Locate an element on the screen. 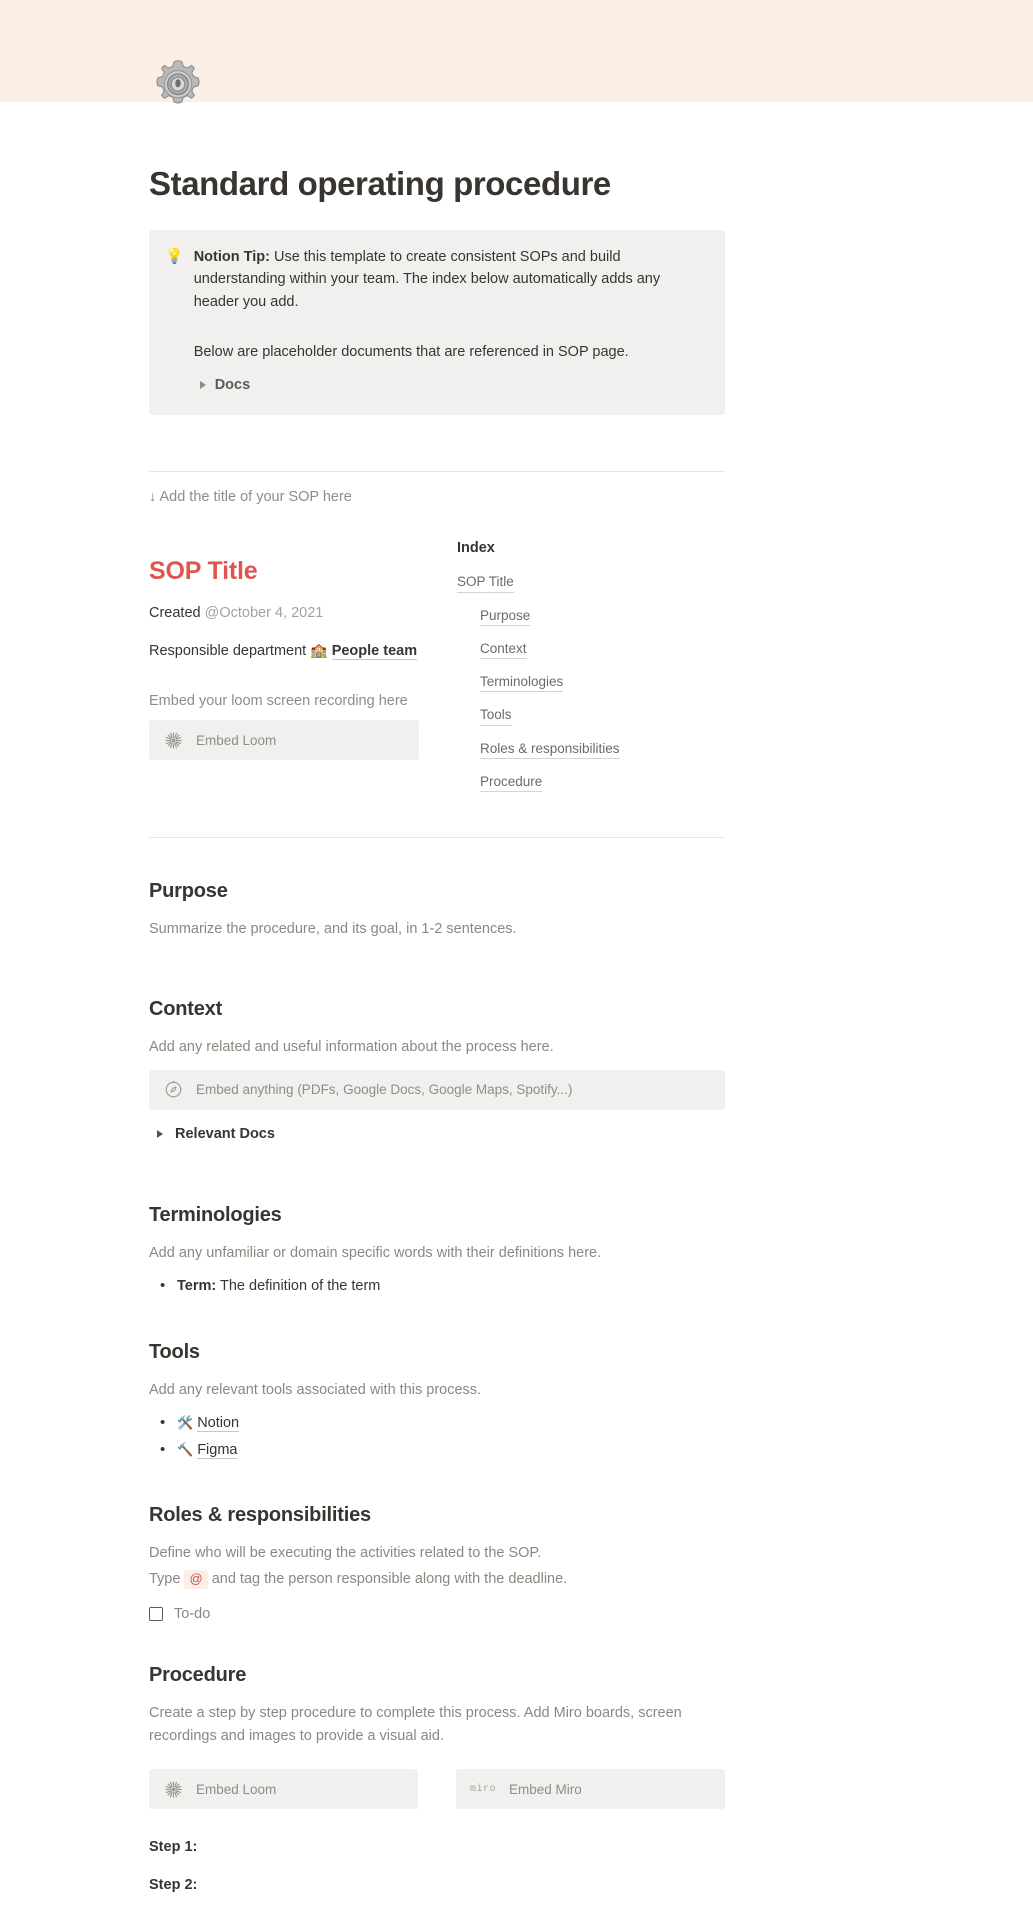 The image size is (1033, 1926). term-definition: The definition of the term is located at coordinates (298, 1286).